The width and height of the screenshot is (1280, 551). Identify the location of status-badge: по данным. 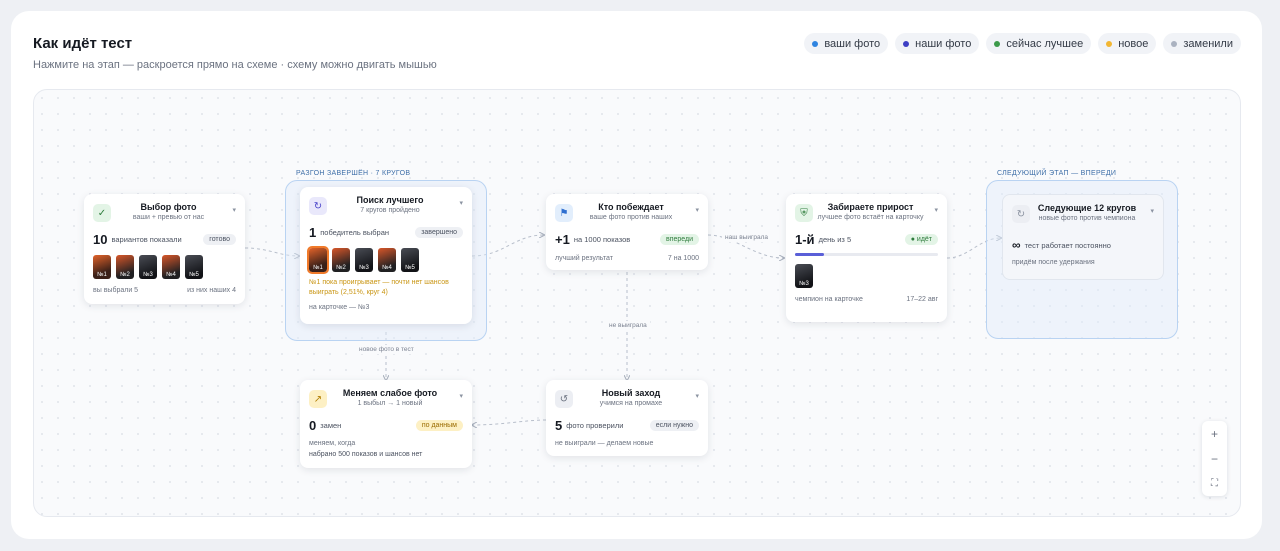
(439, 425).